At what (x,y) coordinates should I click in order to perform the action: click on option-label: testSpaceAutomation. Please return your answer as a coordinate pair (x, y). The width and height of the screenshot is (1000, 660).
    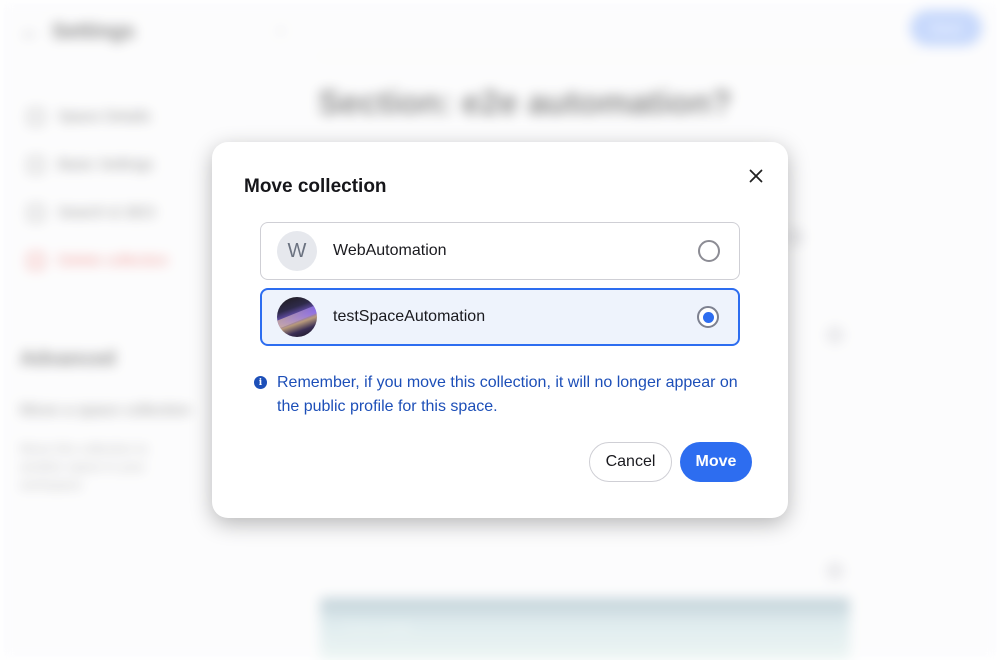
    Looking at the image, I should click on (409, 316).